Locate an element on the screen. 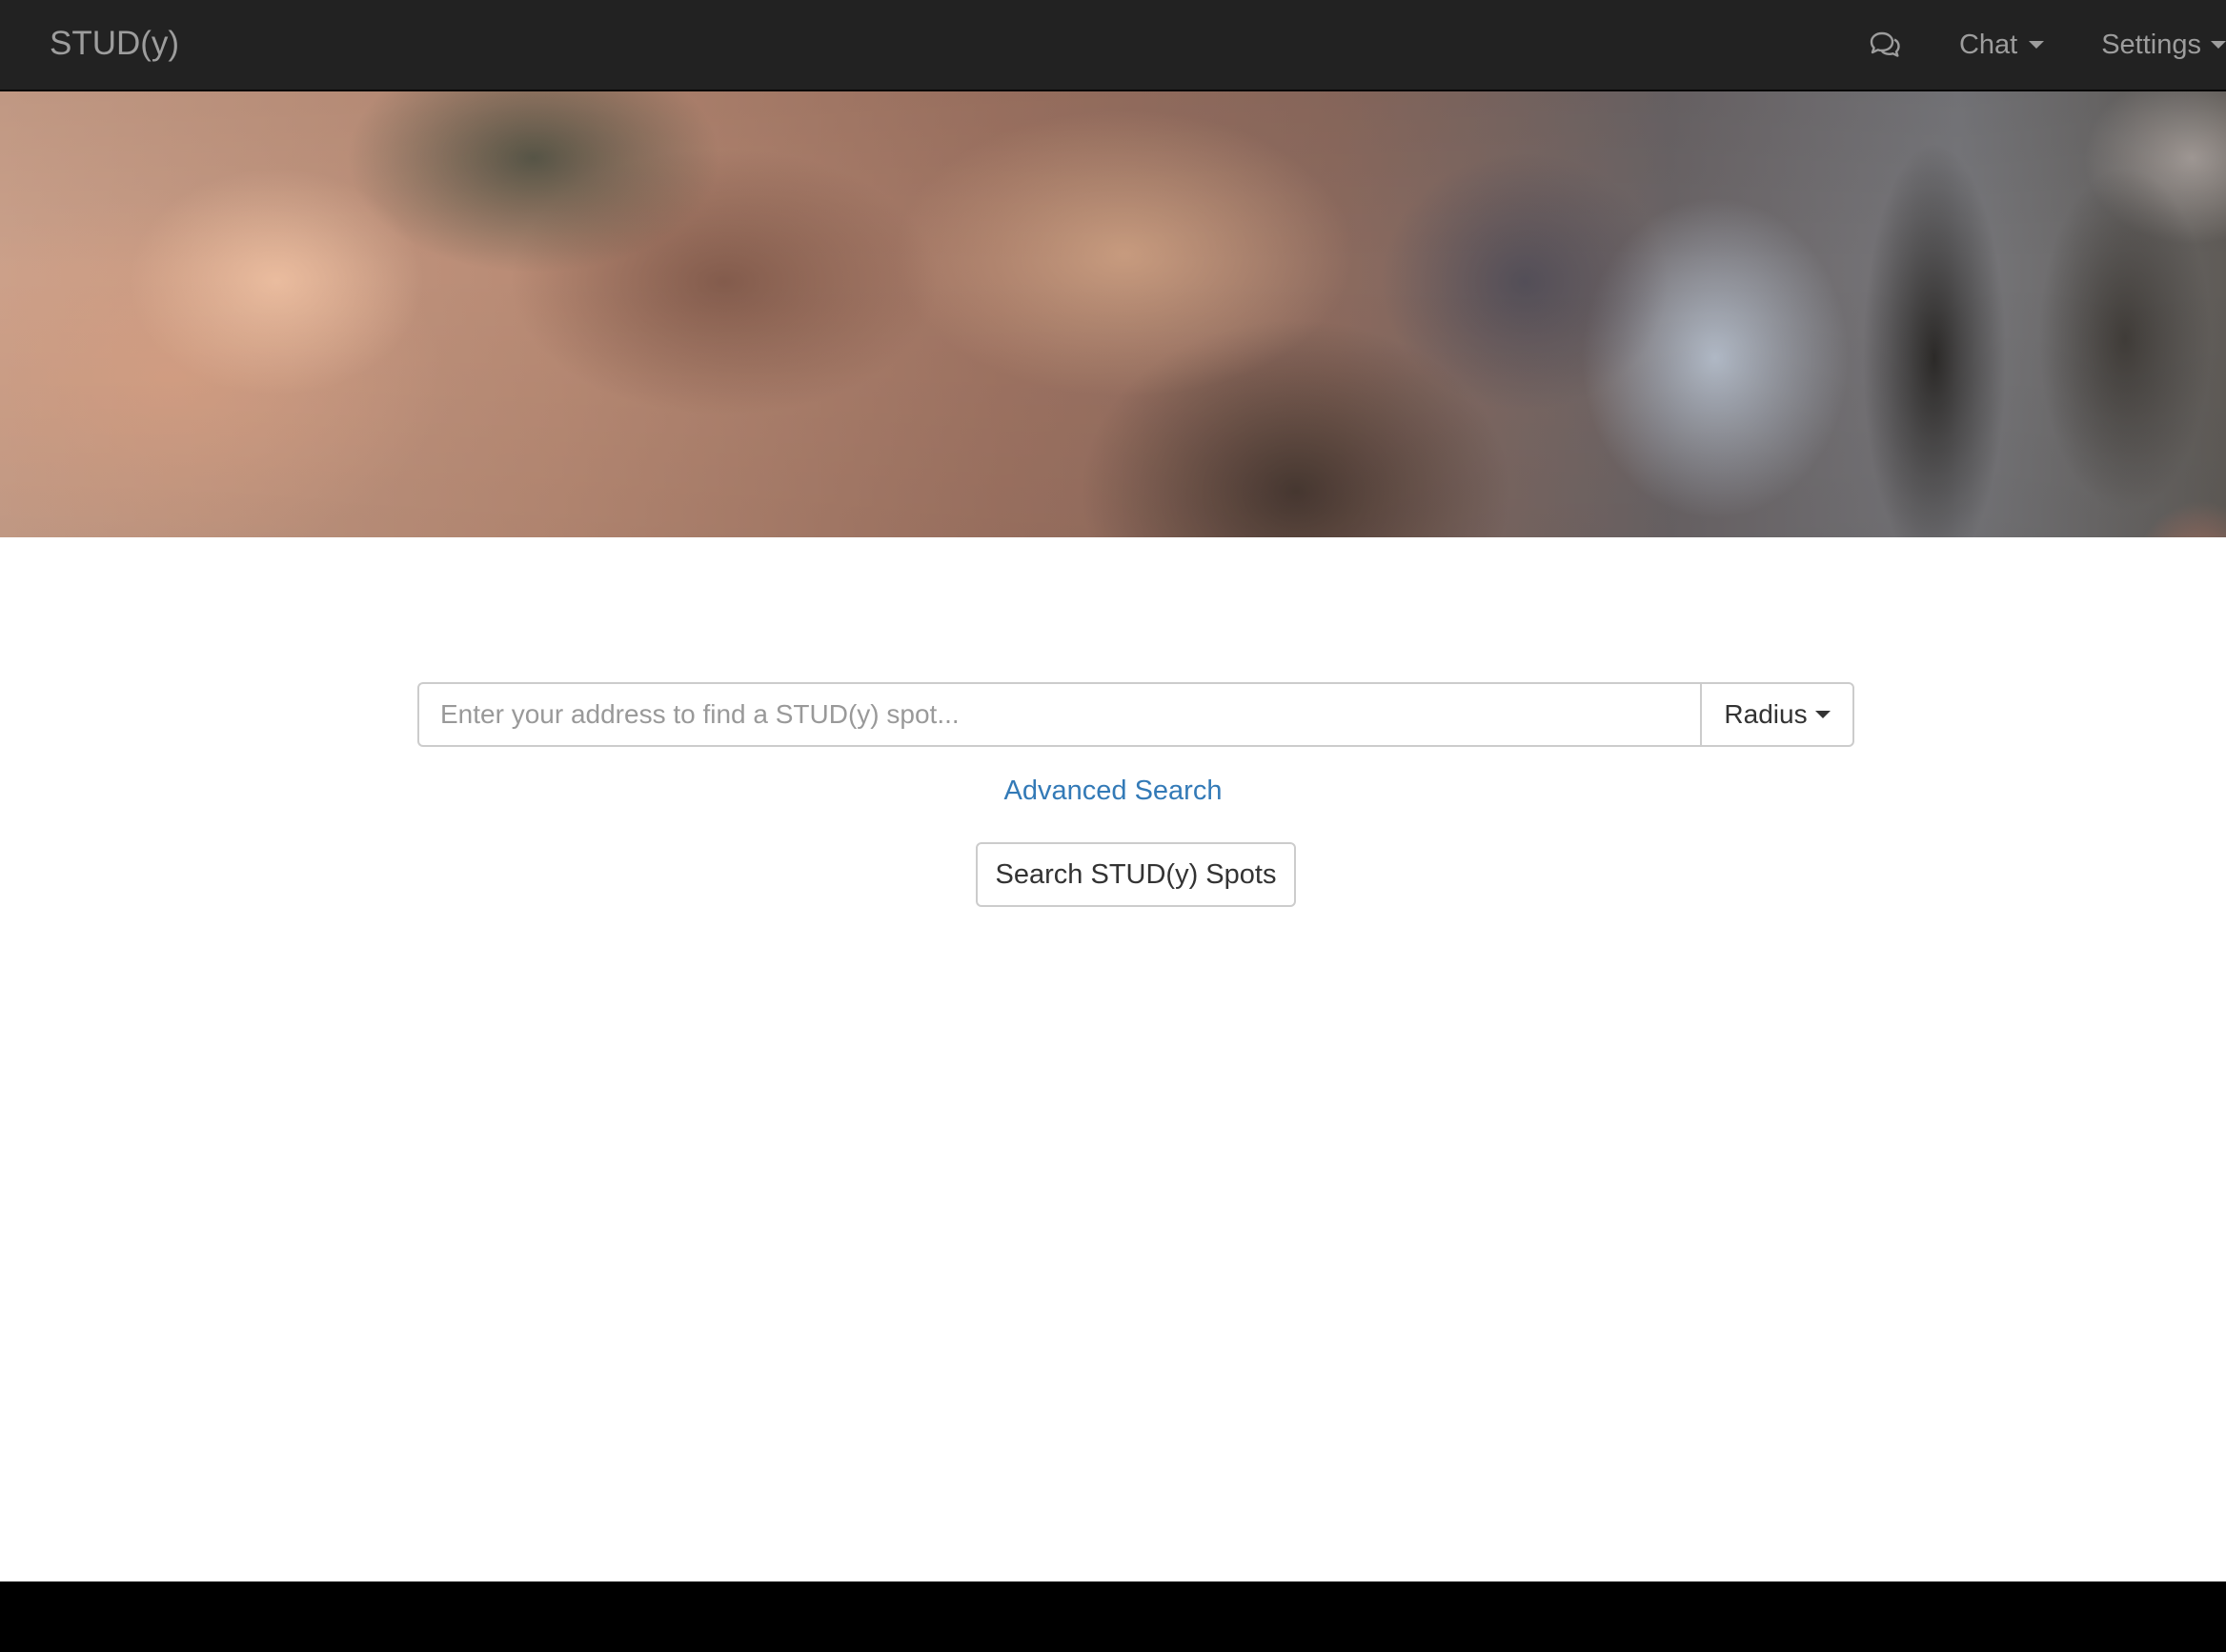 Image resolution: width=2226 pixels, height=1652 pixels. top-navbar: STUD(y) Chat Settings is located at coordinates (1113, 45).